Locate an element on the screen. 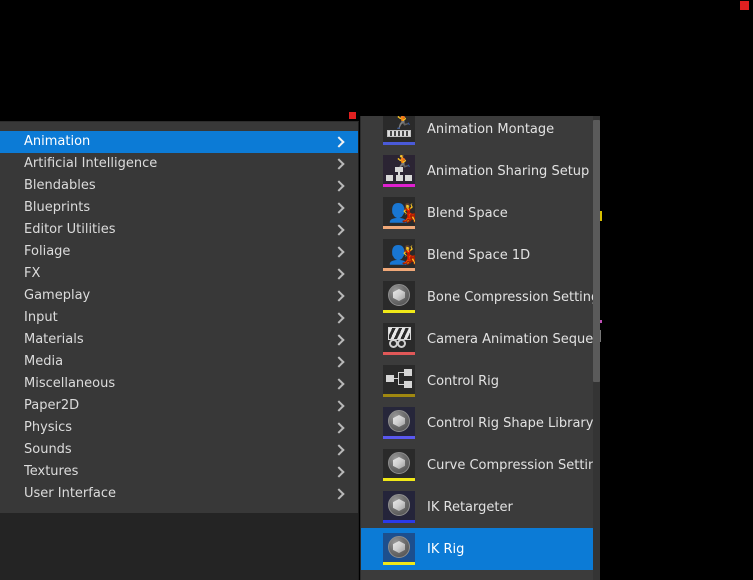 The width and height of the screenshot is (753, 580). category-item-input: Input is located at coordinates (179, 318).